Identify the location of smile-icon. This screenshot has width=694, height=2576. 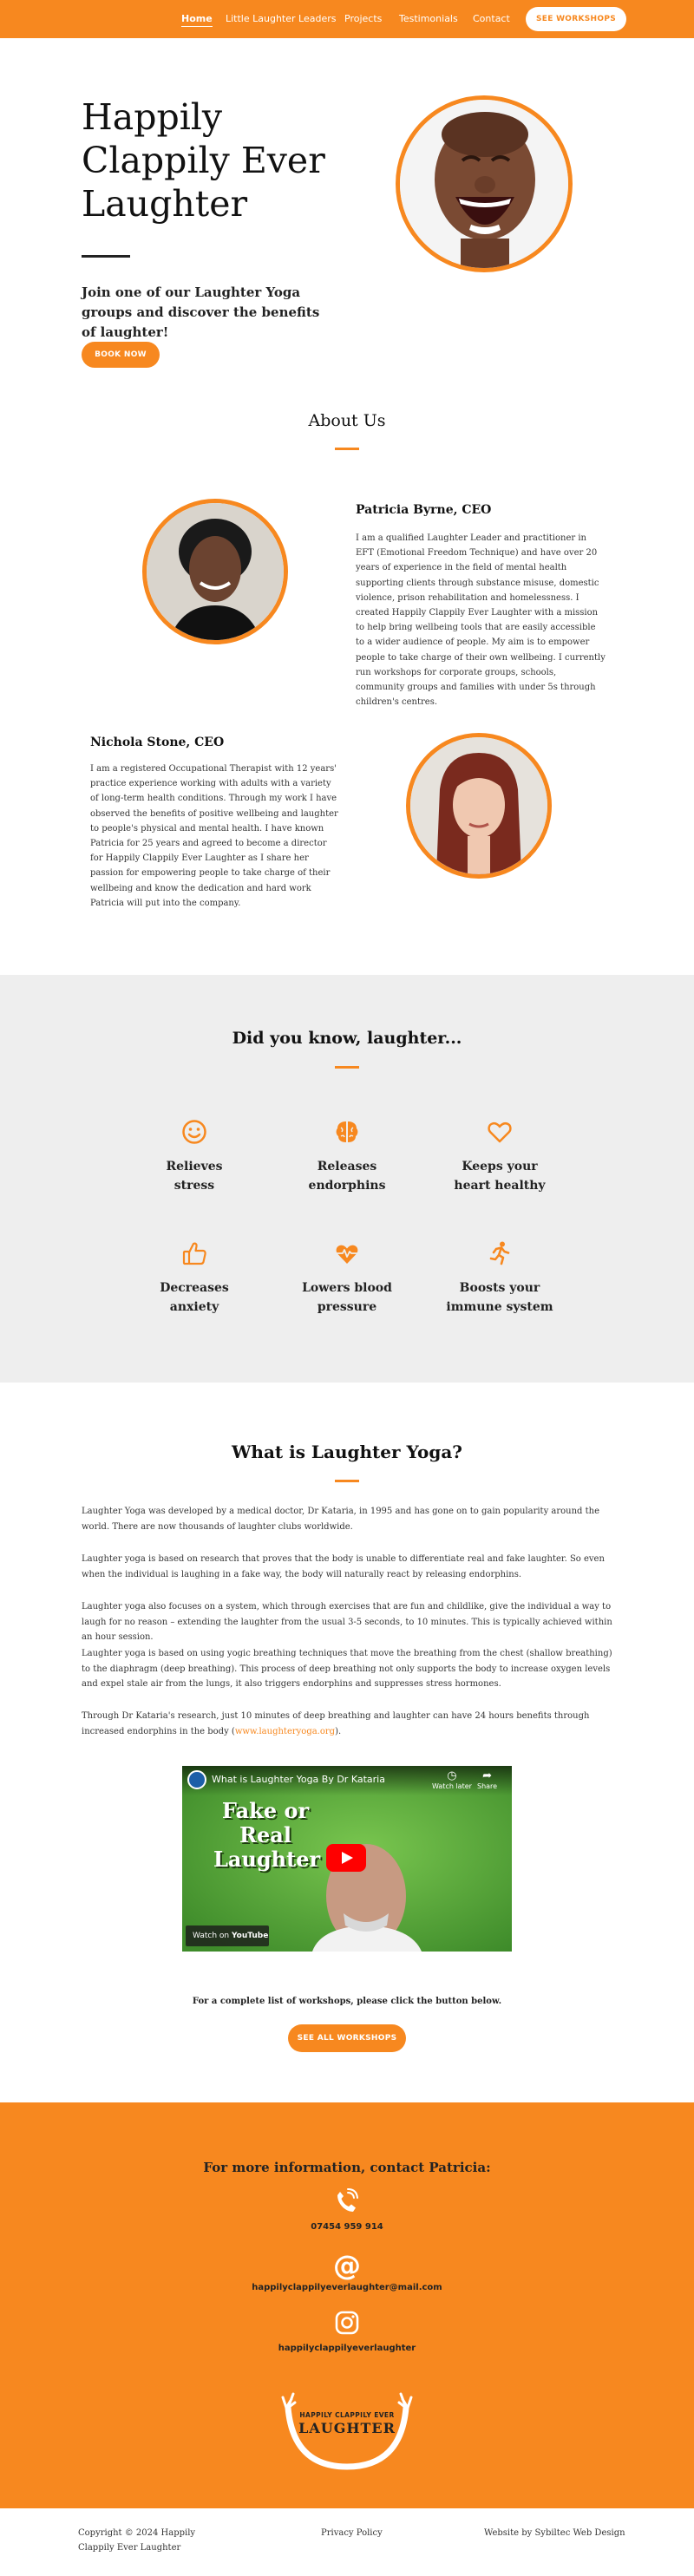
(194, 1132).